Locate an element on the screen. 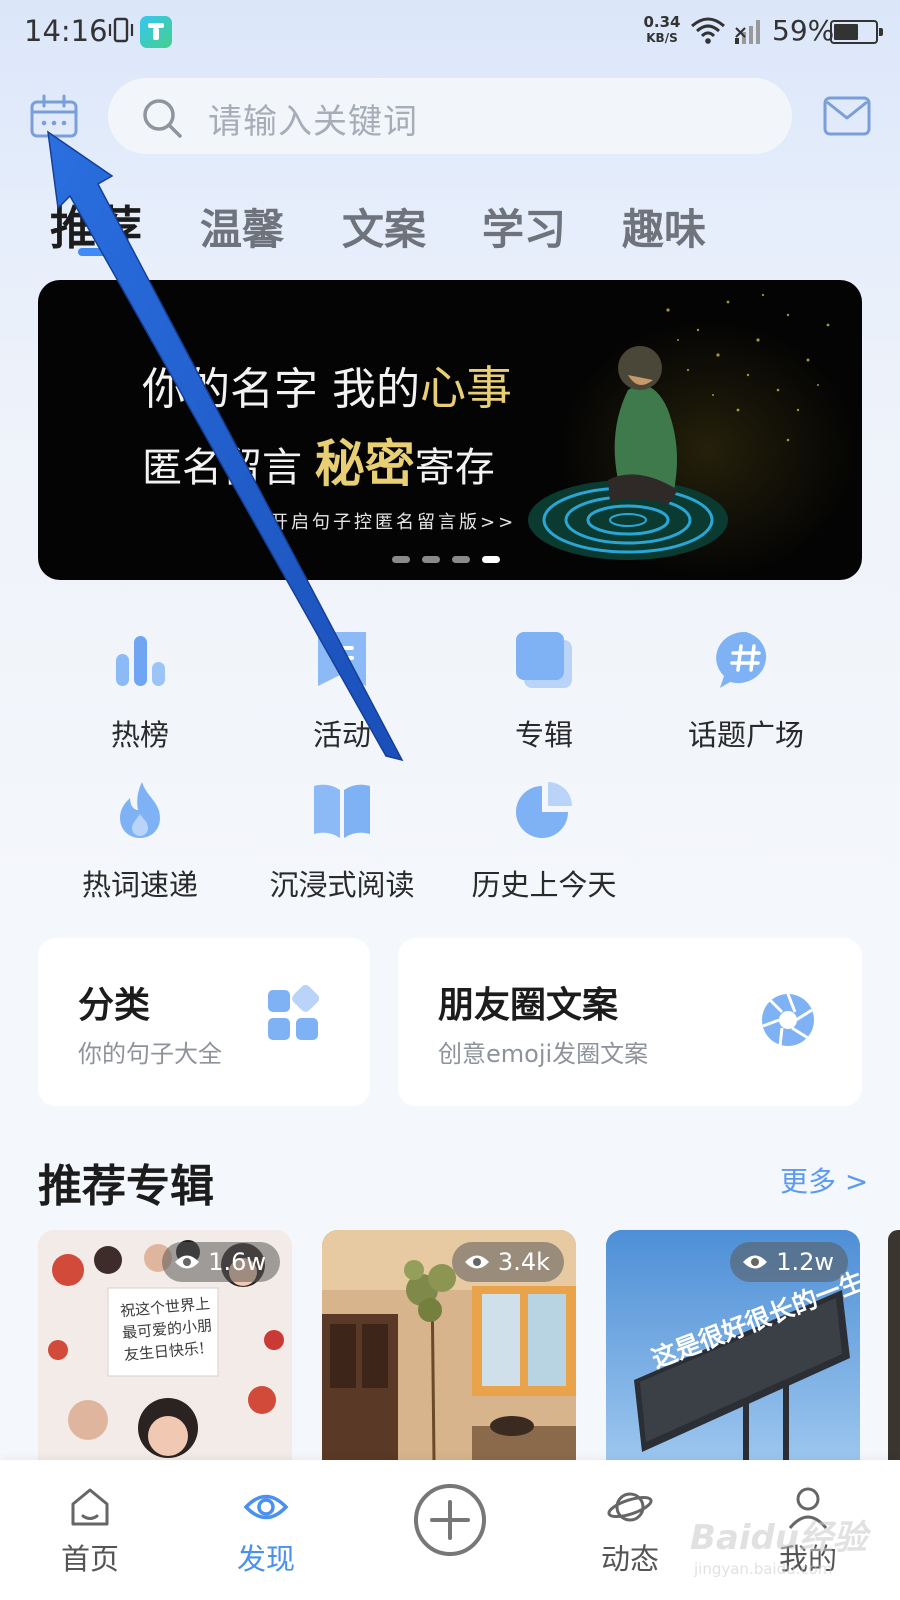 Image resolution: width=900 pixels, height=1600 pixels. banner-cta: 开启句子控匿名留言版>> is located at coordinates (393, 521).